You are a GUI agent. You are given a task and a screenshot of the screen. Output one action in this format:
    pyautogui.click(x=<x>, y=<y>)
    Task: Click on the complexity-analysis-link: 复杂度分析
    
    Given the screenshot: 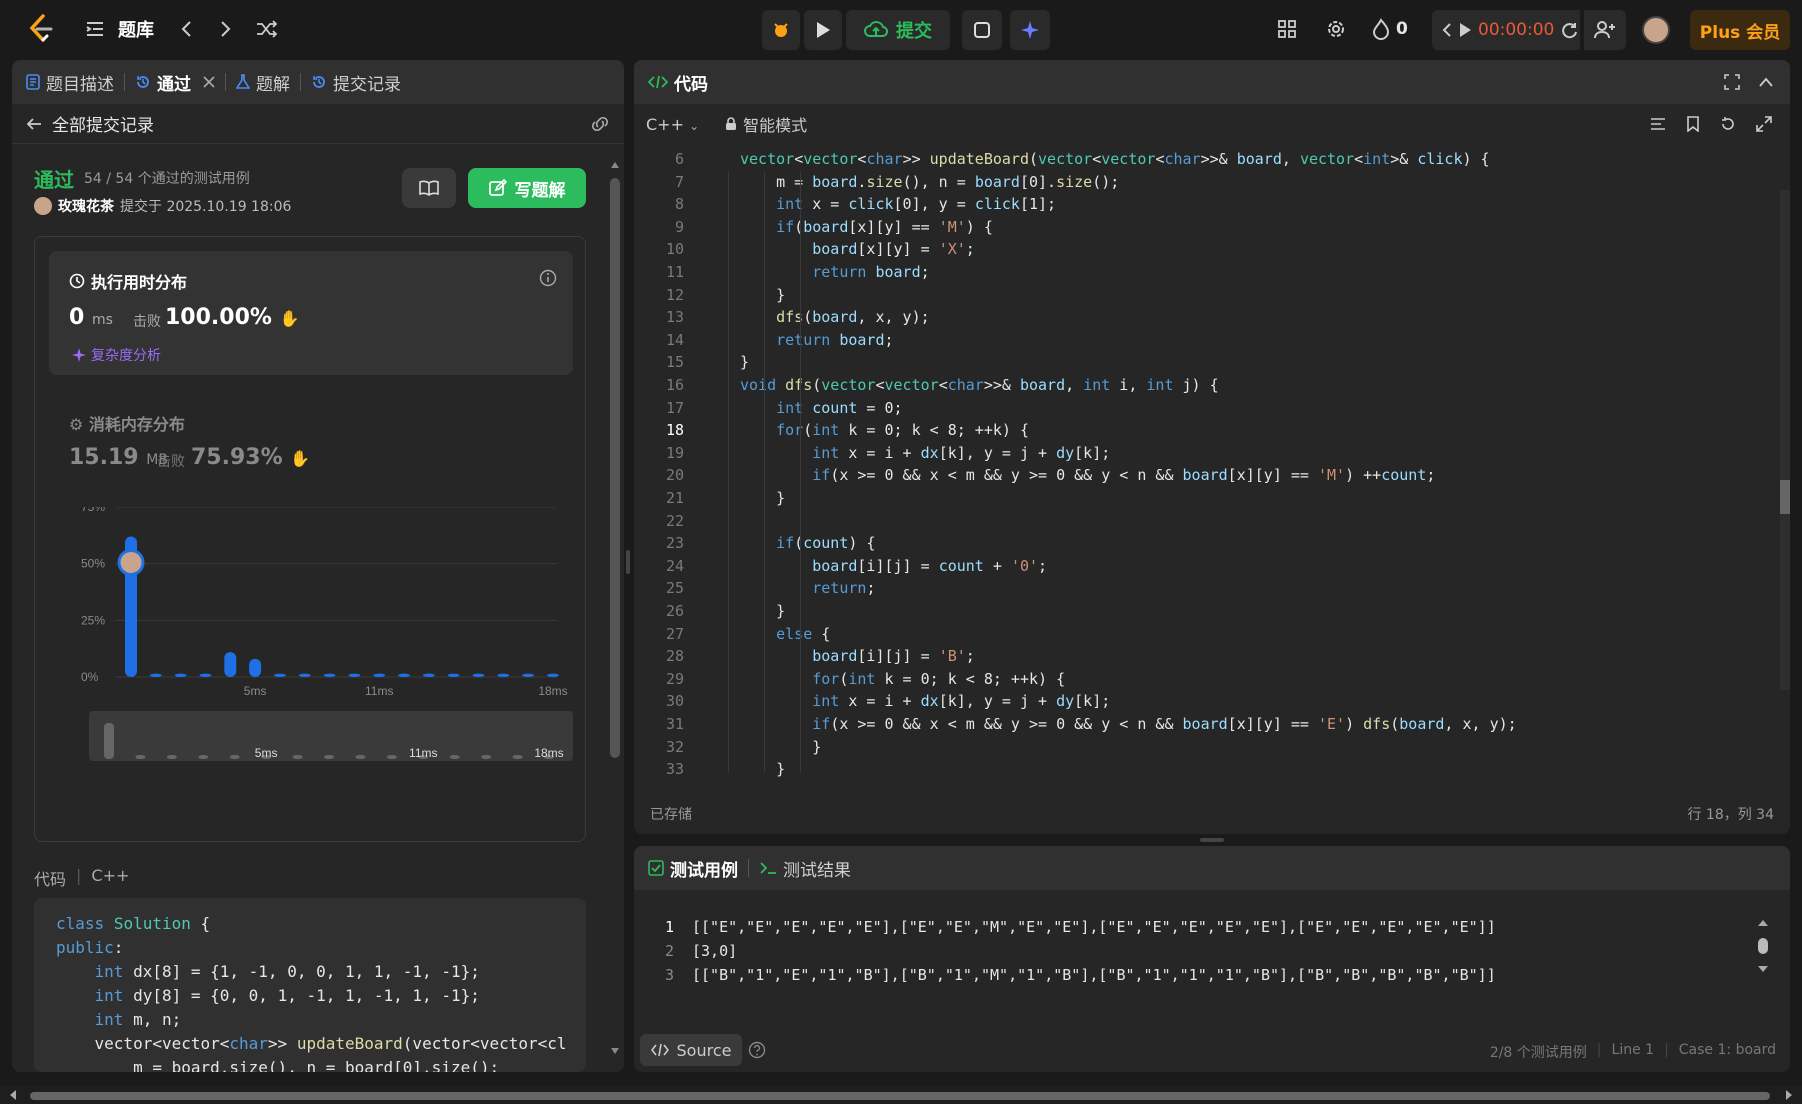 What is the action you would take?
    pyautogui.click(x=116, y=355)
    